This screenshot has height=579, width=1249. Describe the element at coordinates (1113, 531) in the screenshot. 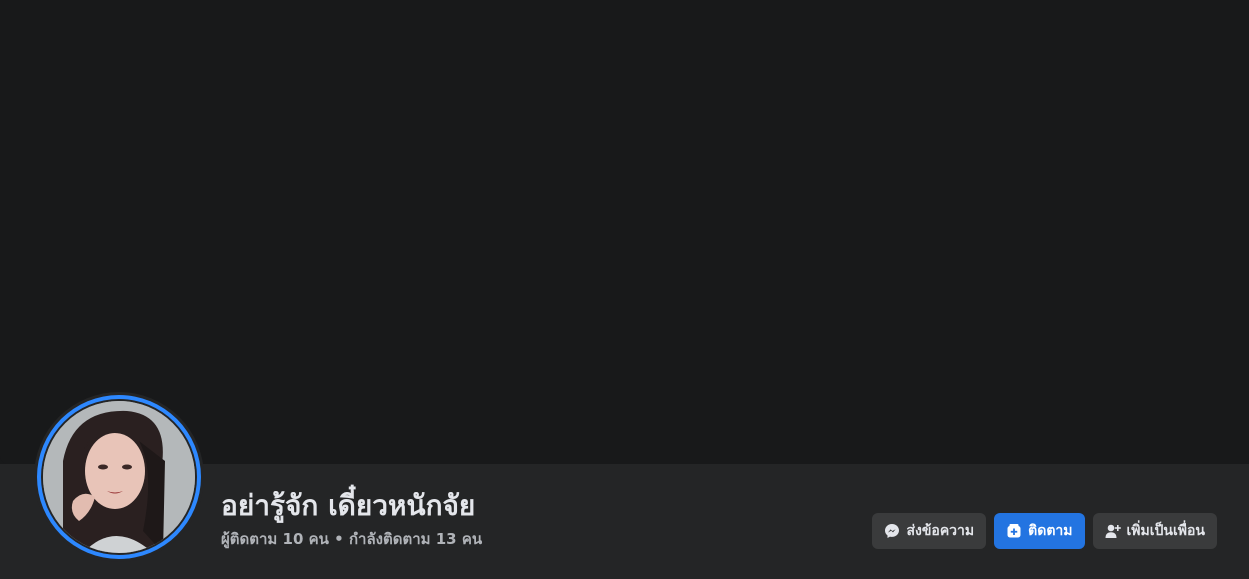

I see `add-friend-icon` at that location.